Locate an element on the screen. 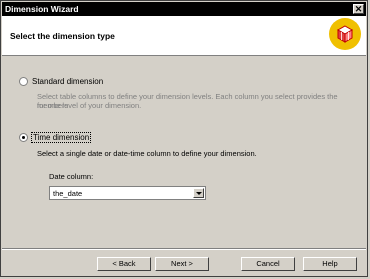  back-button: < Back is located at coordinates (124, 264).